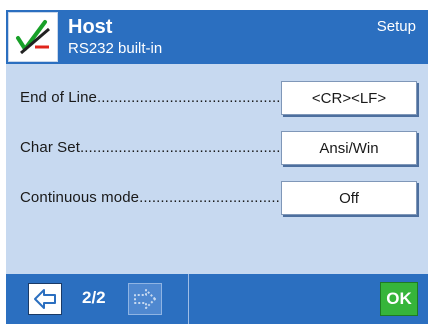 This screenshot has width=434, height=329. What do you see at coordinates (396, 26) in the screenshot?
I see `section-label: Setup` at bounding box center [396, 26].